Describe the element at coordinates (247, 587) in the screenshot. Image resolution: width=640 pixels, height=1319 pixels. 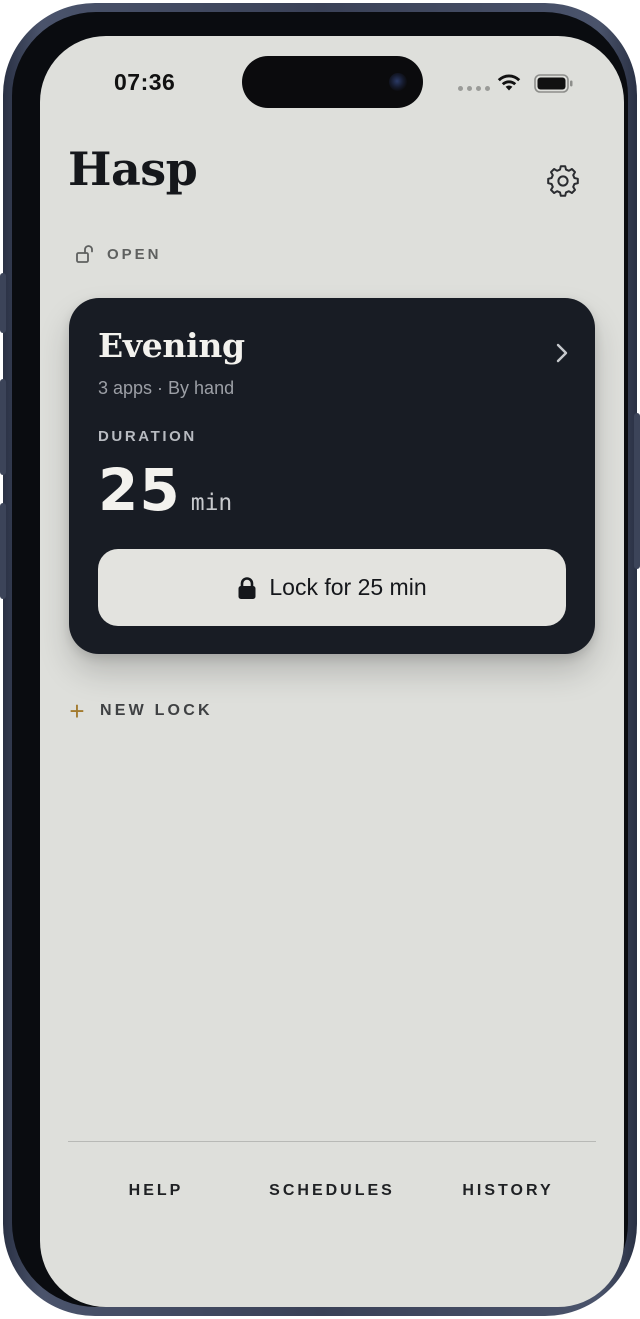
I see `padlock-icon` at that location.